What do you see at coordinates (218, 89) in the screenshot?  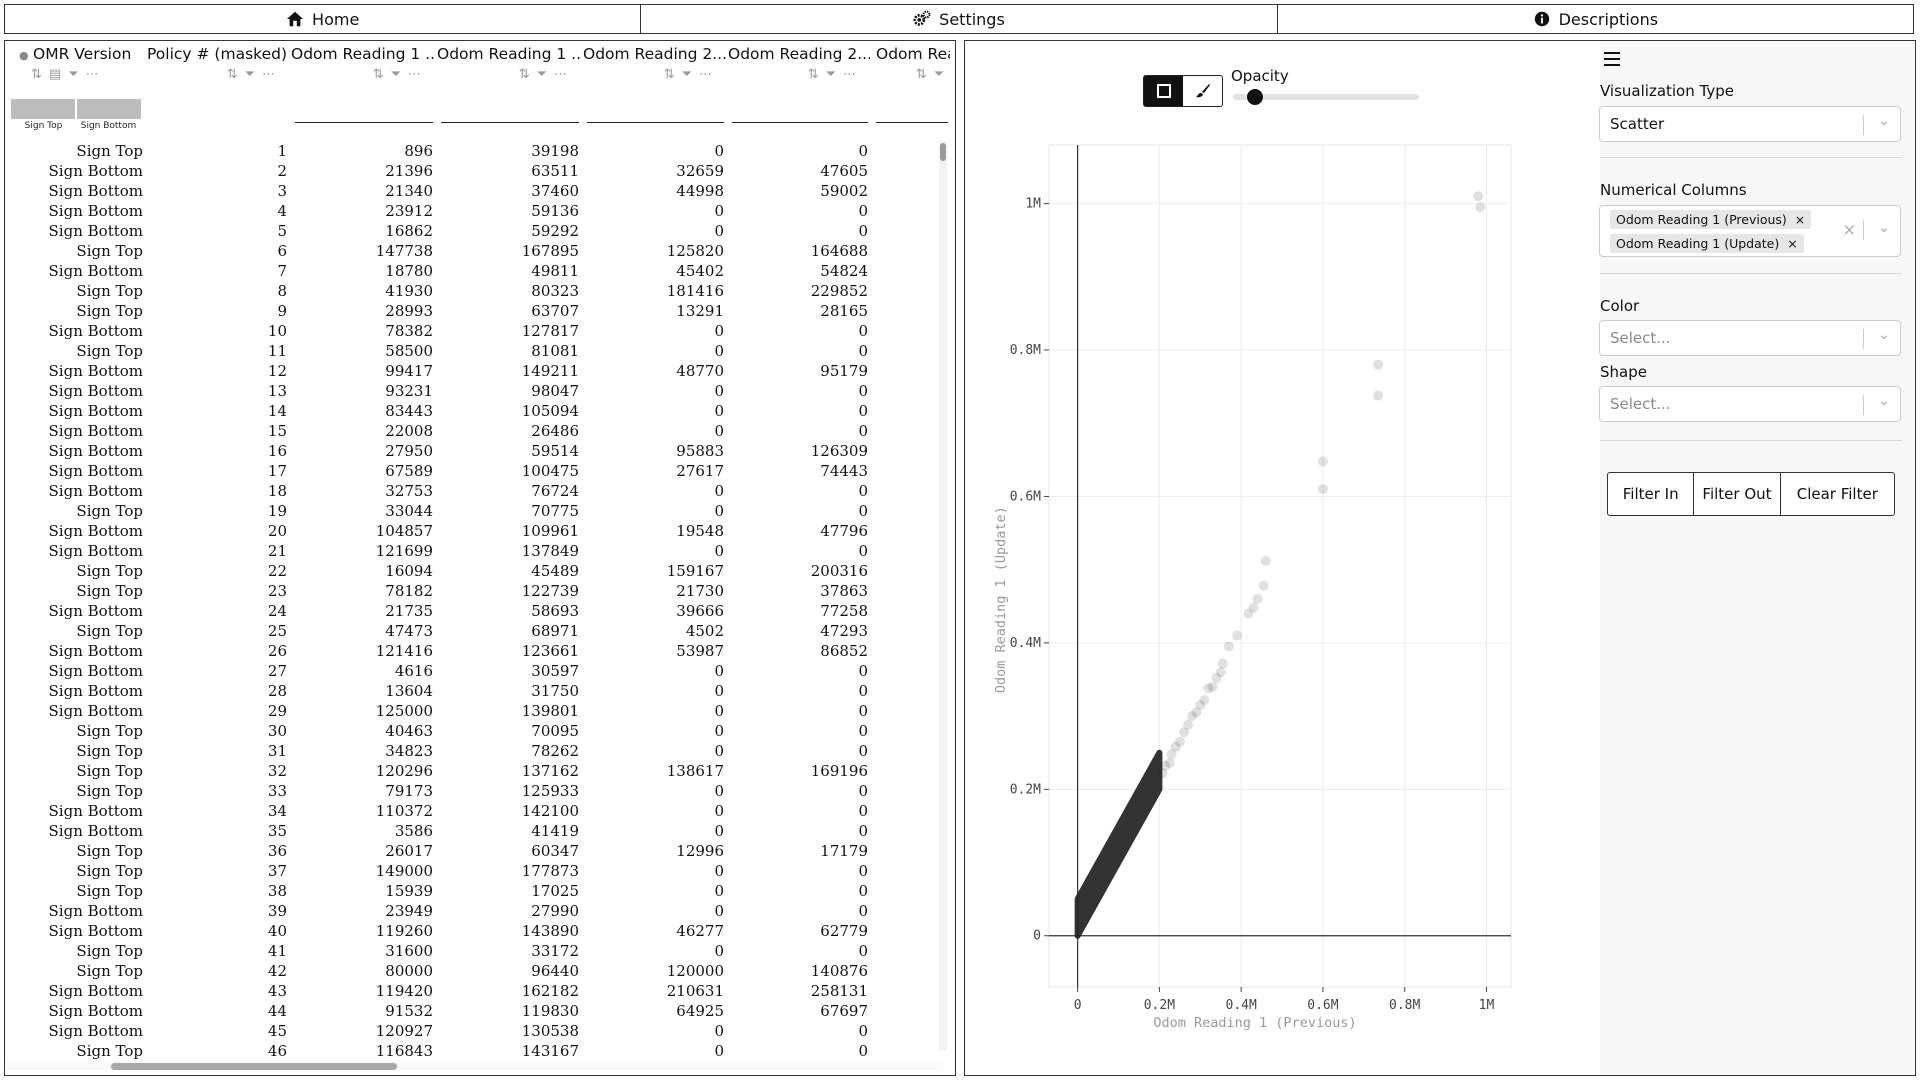 I see `column-header-policy: Policy # (masked) ⇅ ⏷ ⋯` at bounding box center [218, 89].